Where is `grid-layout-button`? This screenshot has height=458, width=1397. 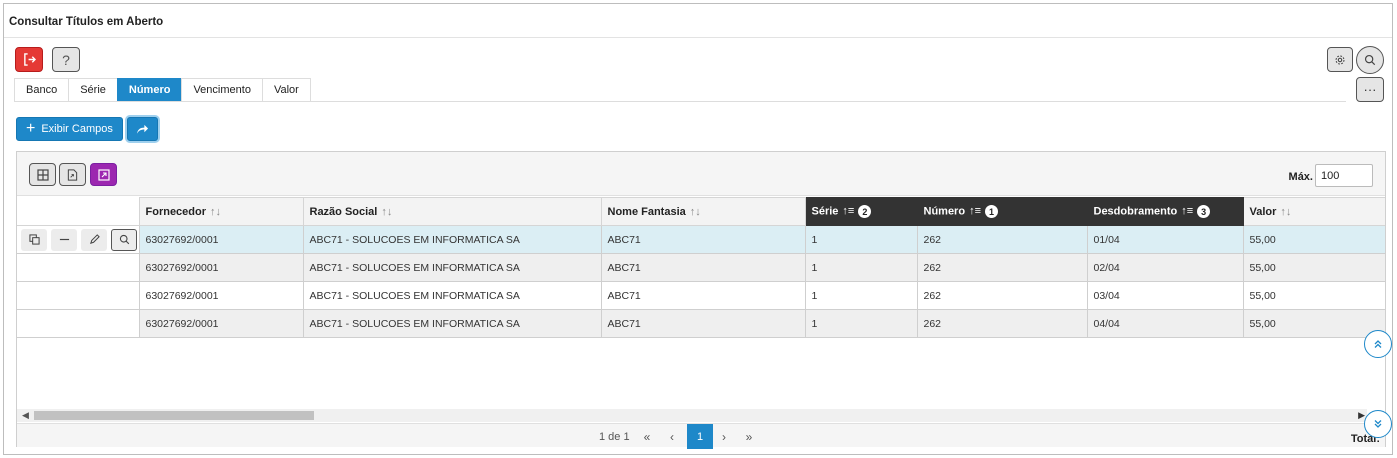
grid-layout-button is located at coordinates (42, 174).